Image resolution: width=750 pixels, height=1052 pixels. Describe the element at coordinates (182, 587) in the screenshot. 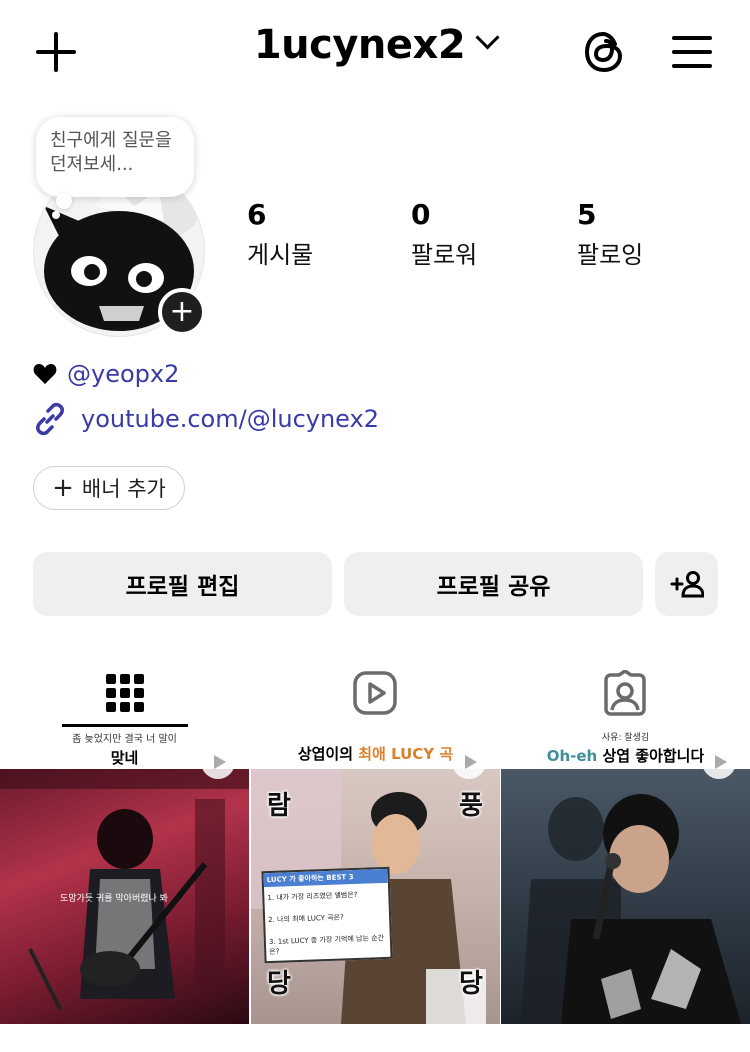

I see `edit-profile-label: 프로필 편집` at that location.